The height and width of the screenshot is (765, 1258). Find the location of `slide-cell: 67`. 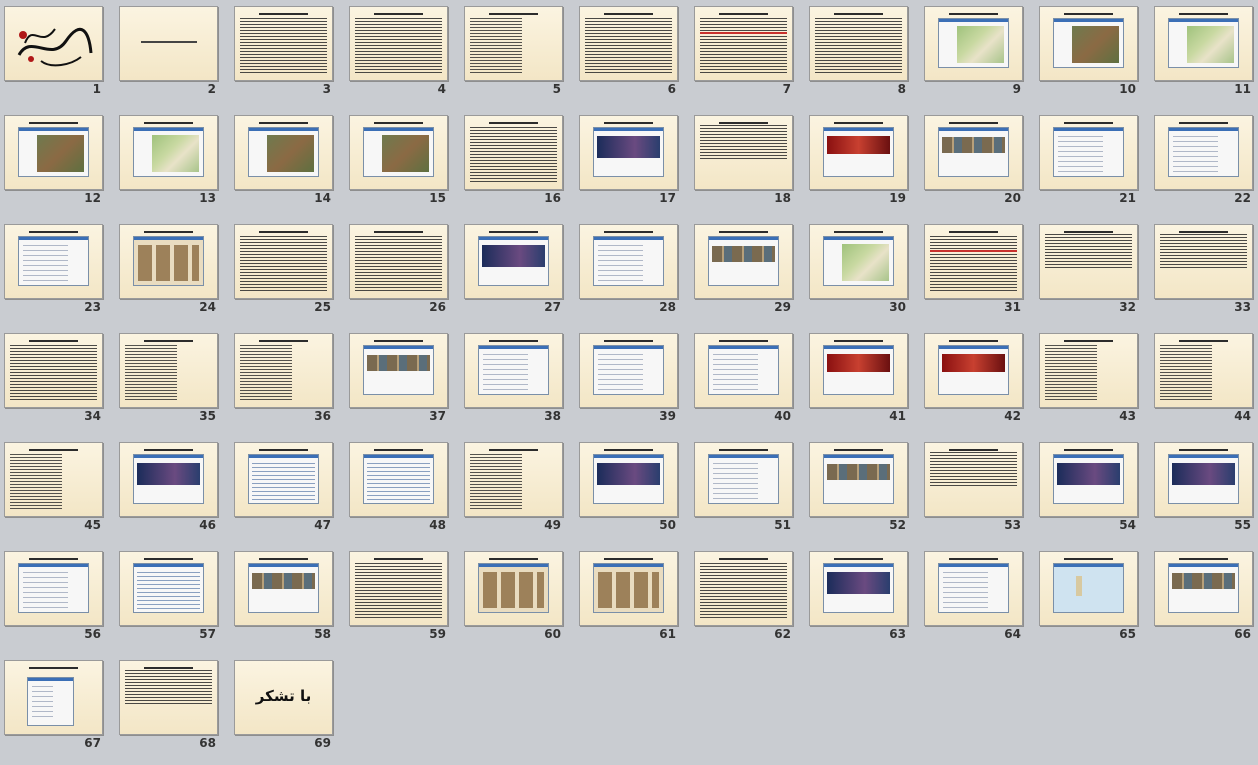

slide-cell: 67 is located at coordinates (61, 710).